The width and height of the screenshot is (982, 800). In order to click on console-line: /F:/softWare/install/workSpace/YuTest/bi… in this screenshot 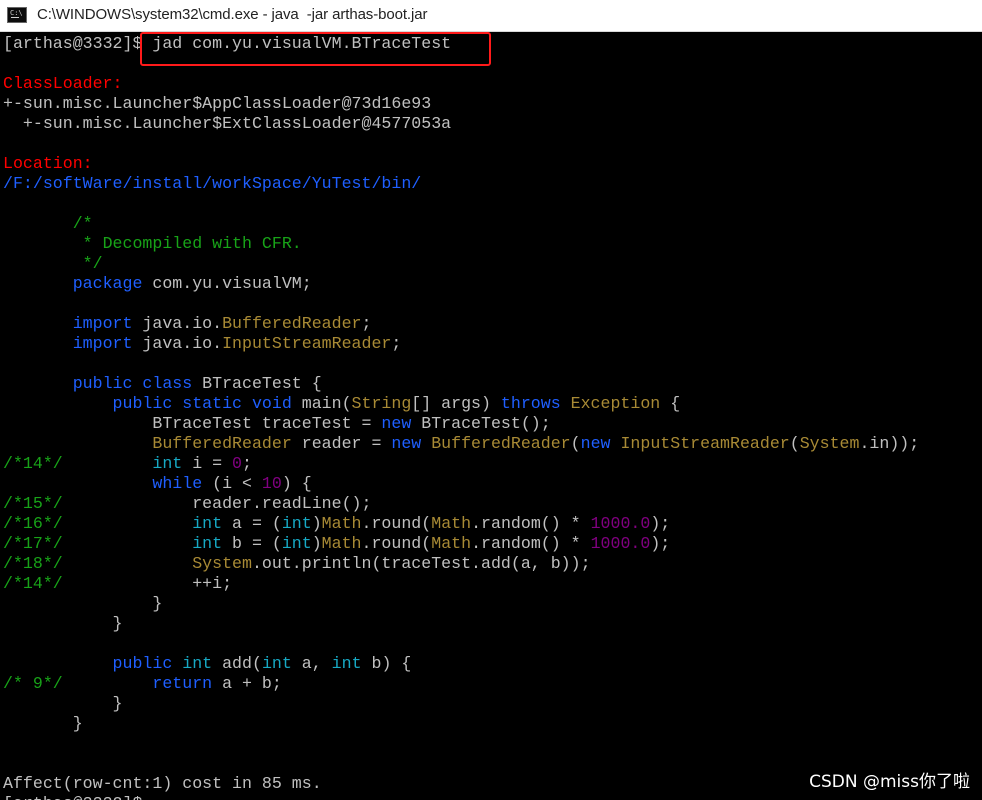, I will do `click(212, 184)`.